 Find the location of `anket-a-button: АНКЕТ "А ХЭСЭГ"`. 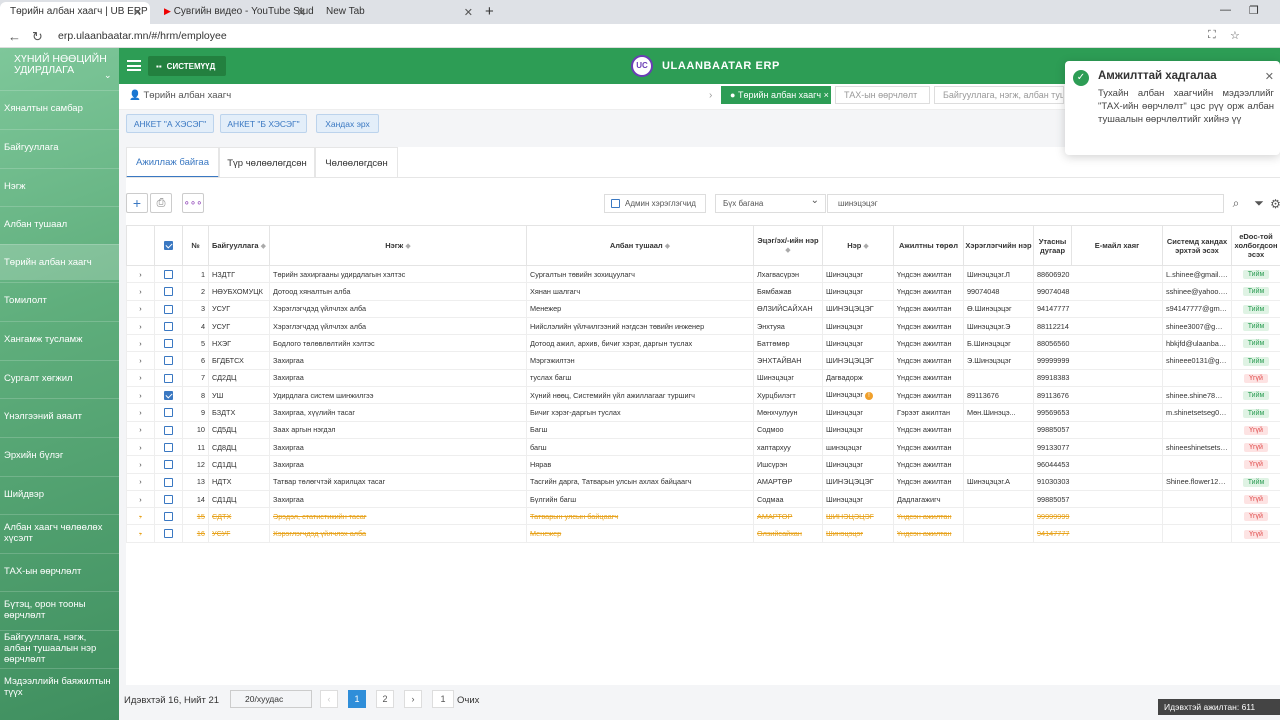

anket-a-button: АНКЕТ "А ХЭСЭГ" is located at coordinates (170, 123).